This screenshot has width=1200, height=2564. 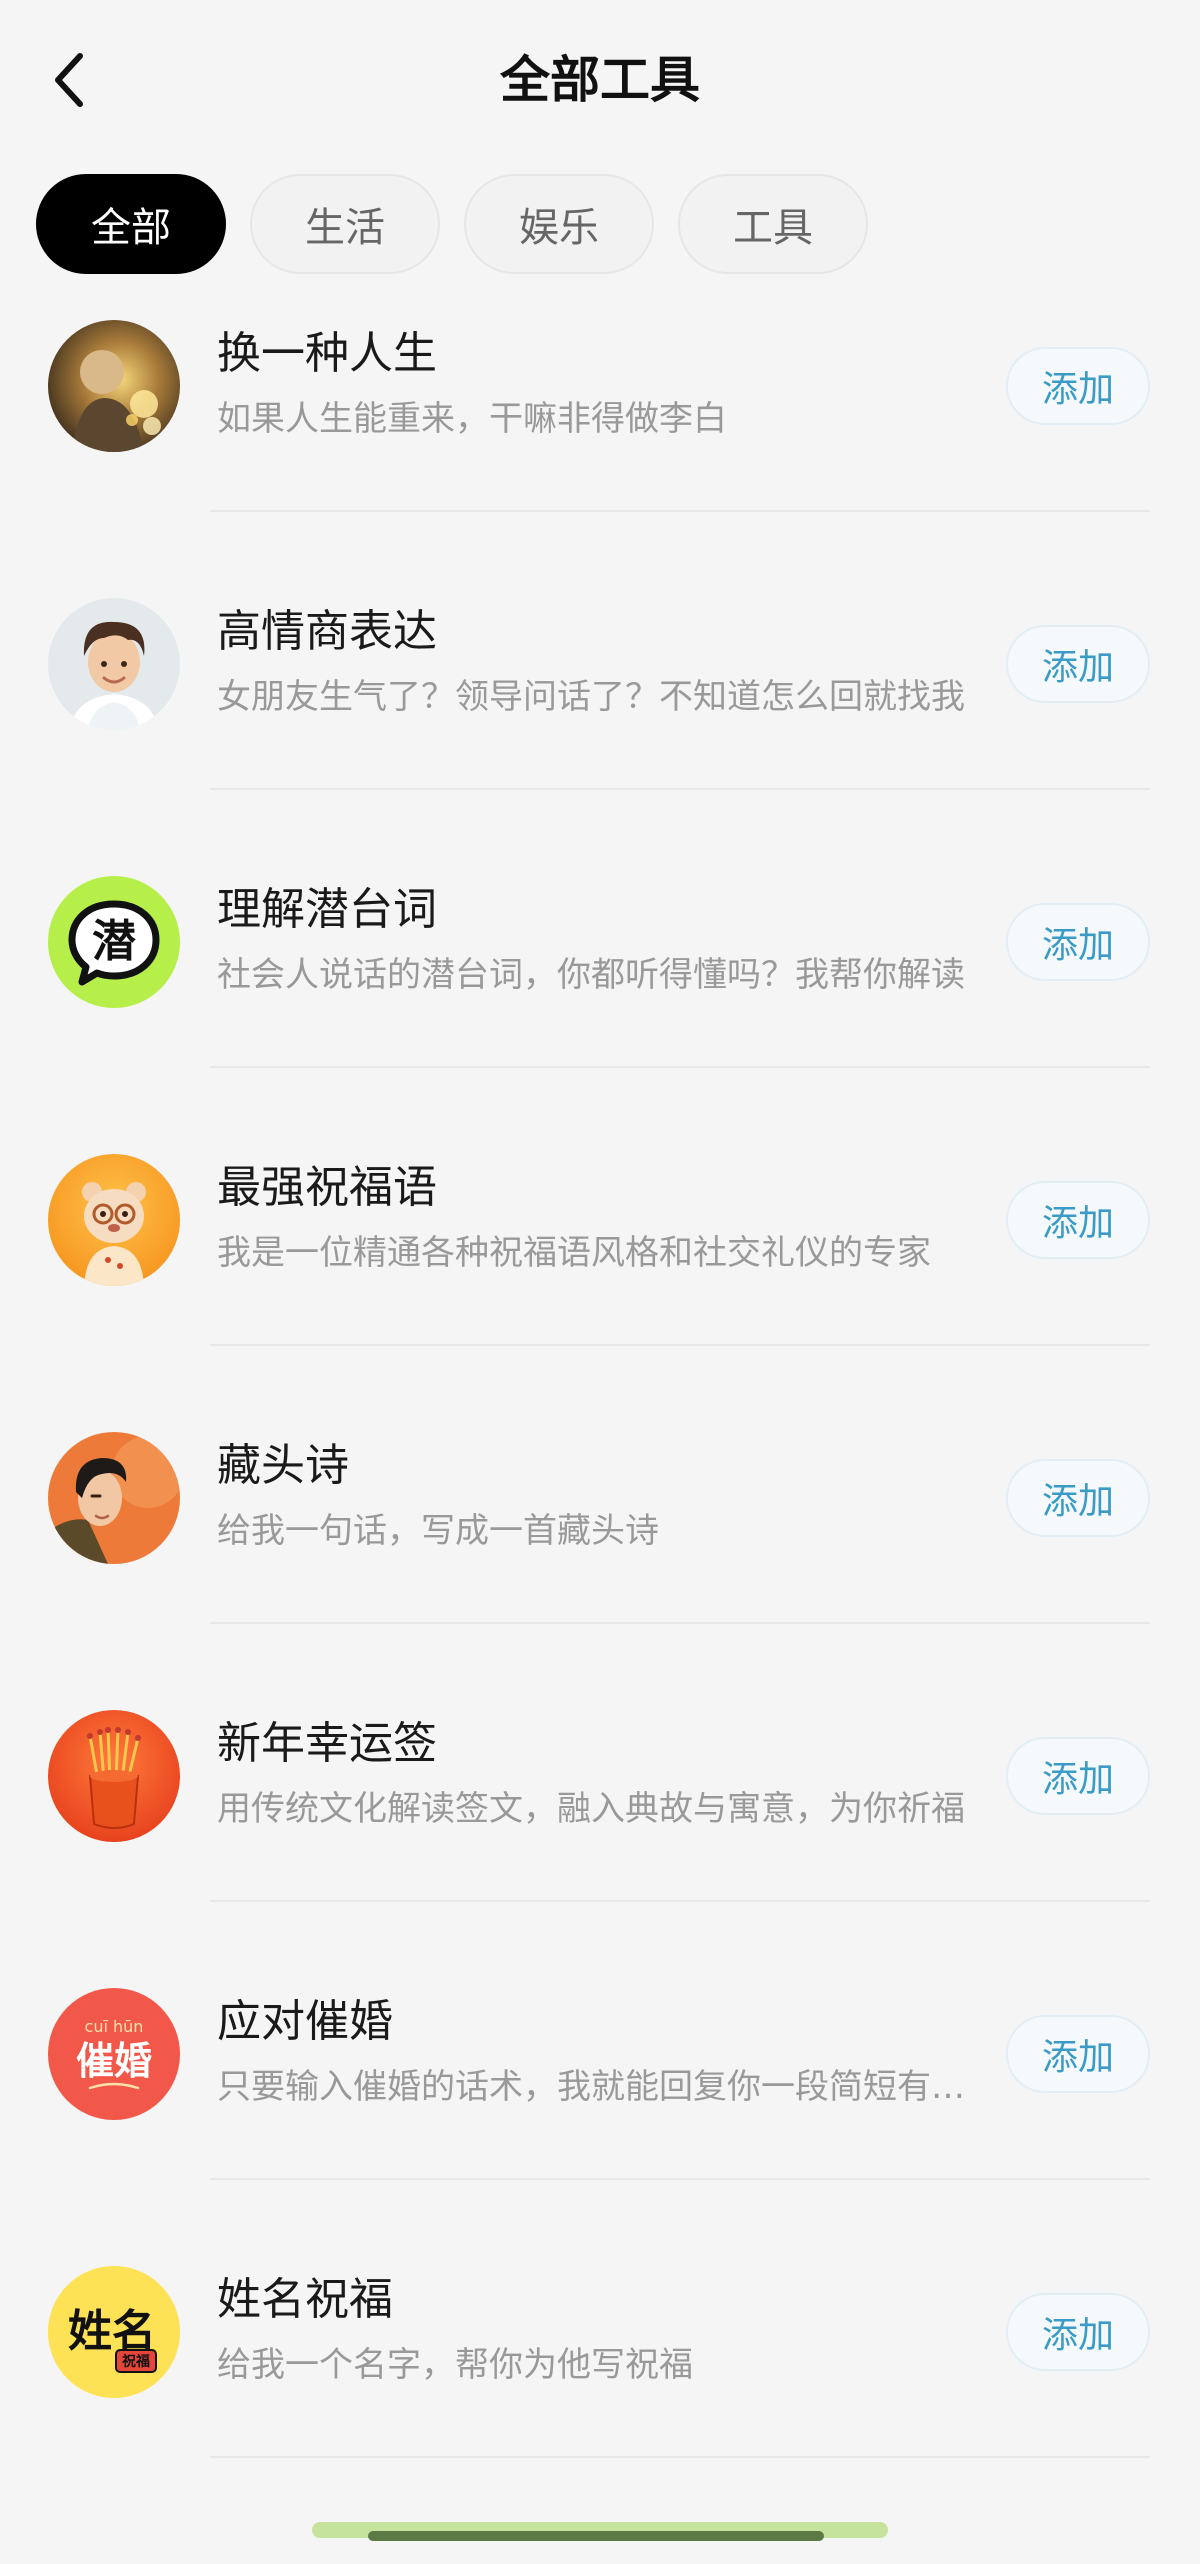 I want to click on item-title: 姓名祝福, so click(x=305, y=2299).